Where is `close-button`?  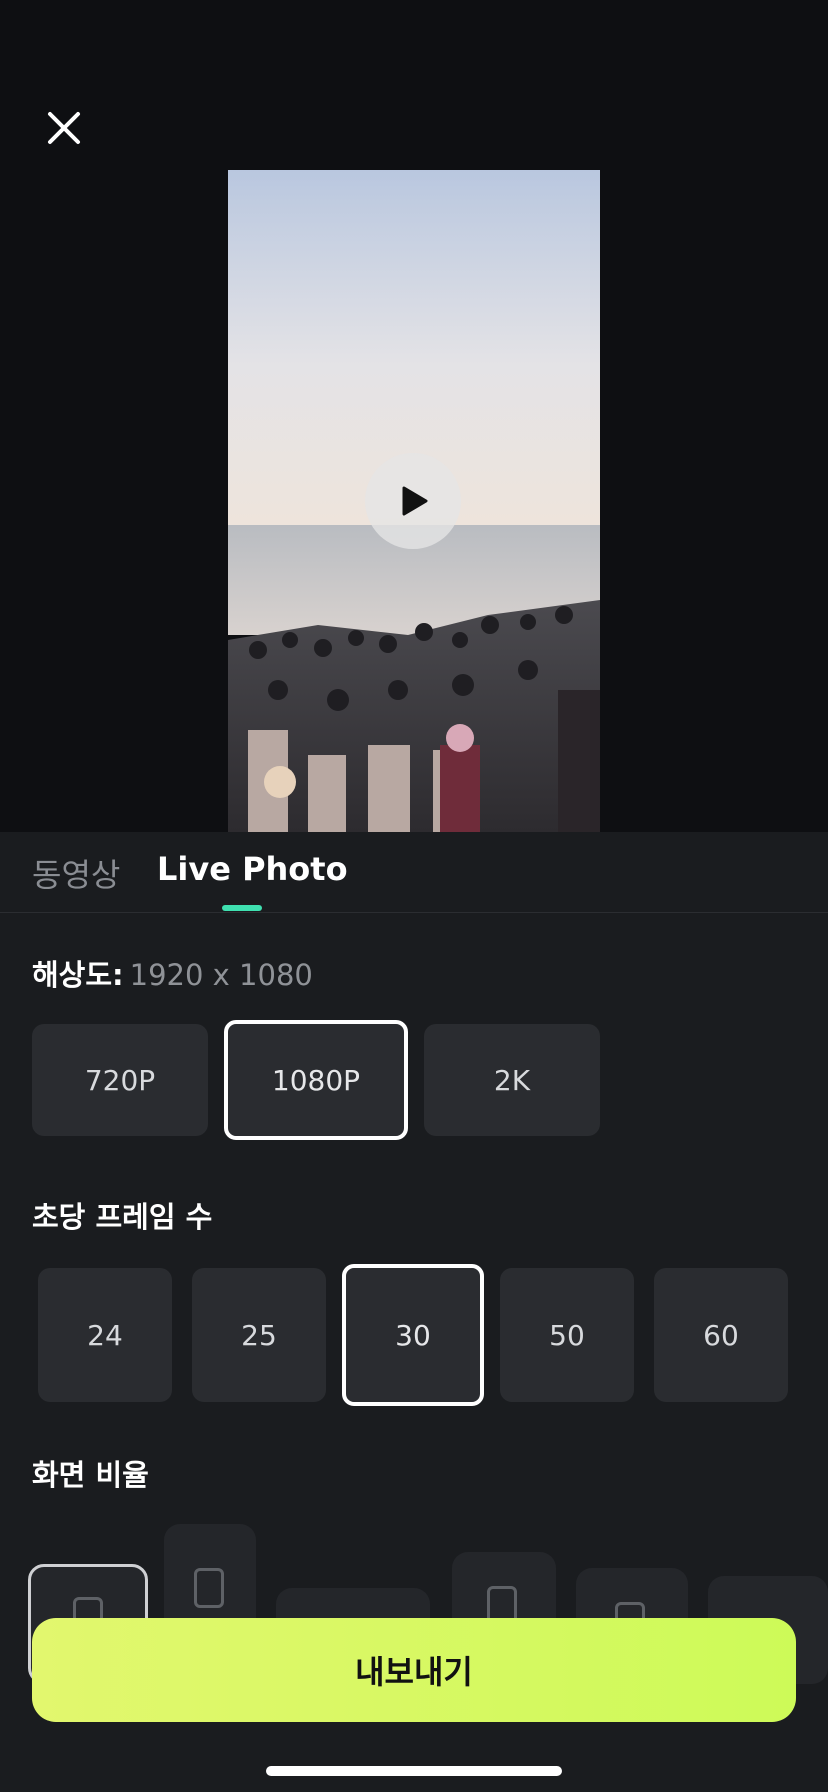
close-button is located at coordinates (64, 128).